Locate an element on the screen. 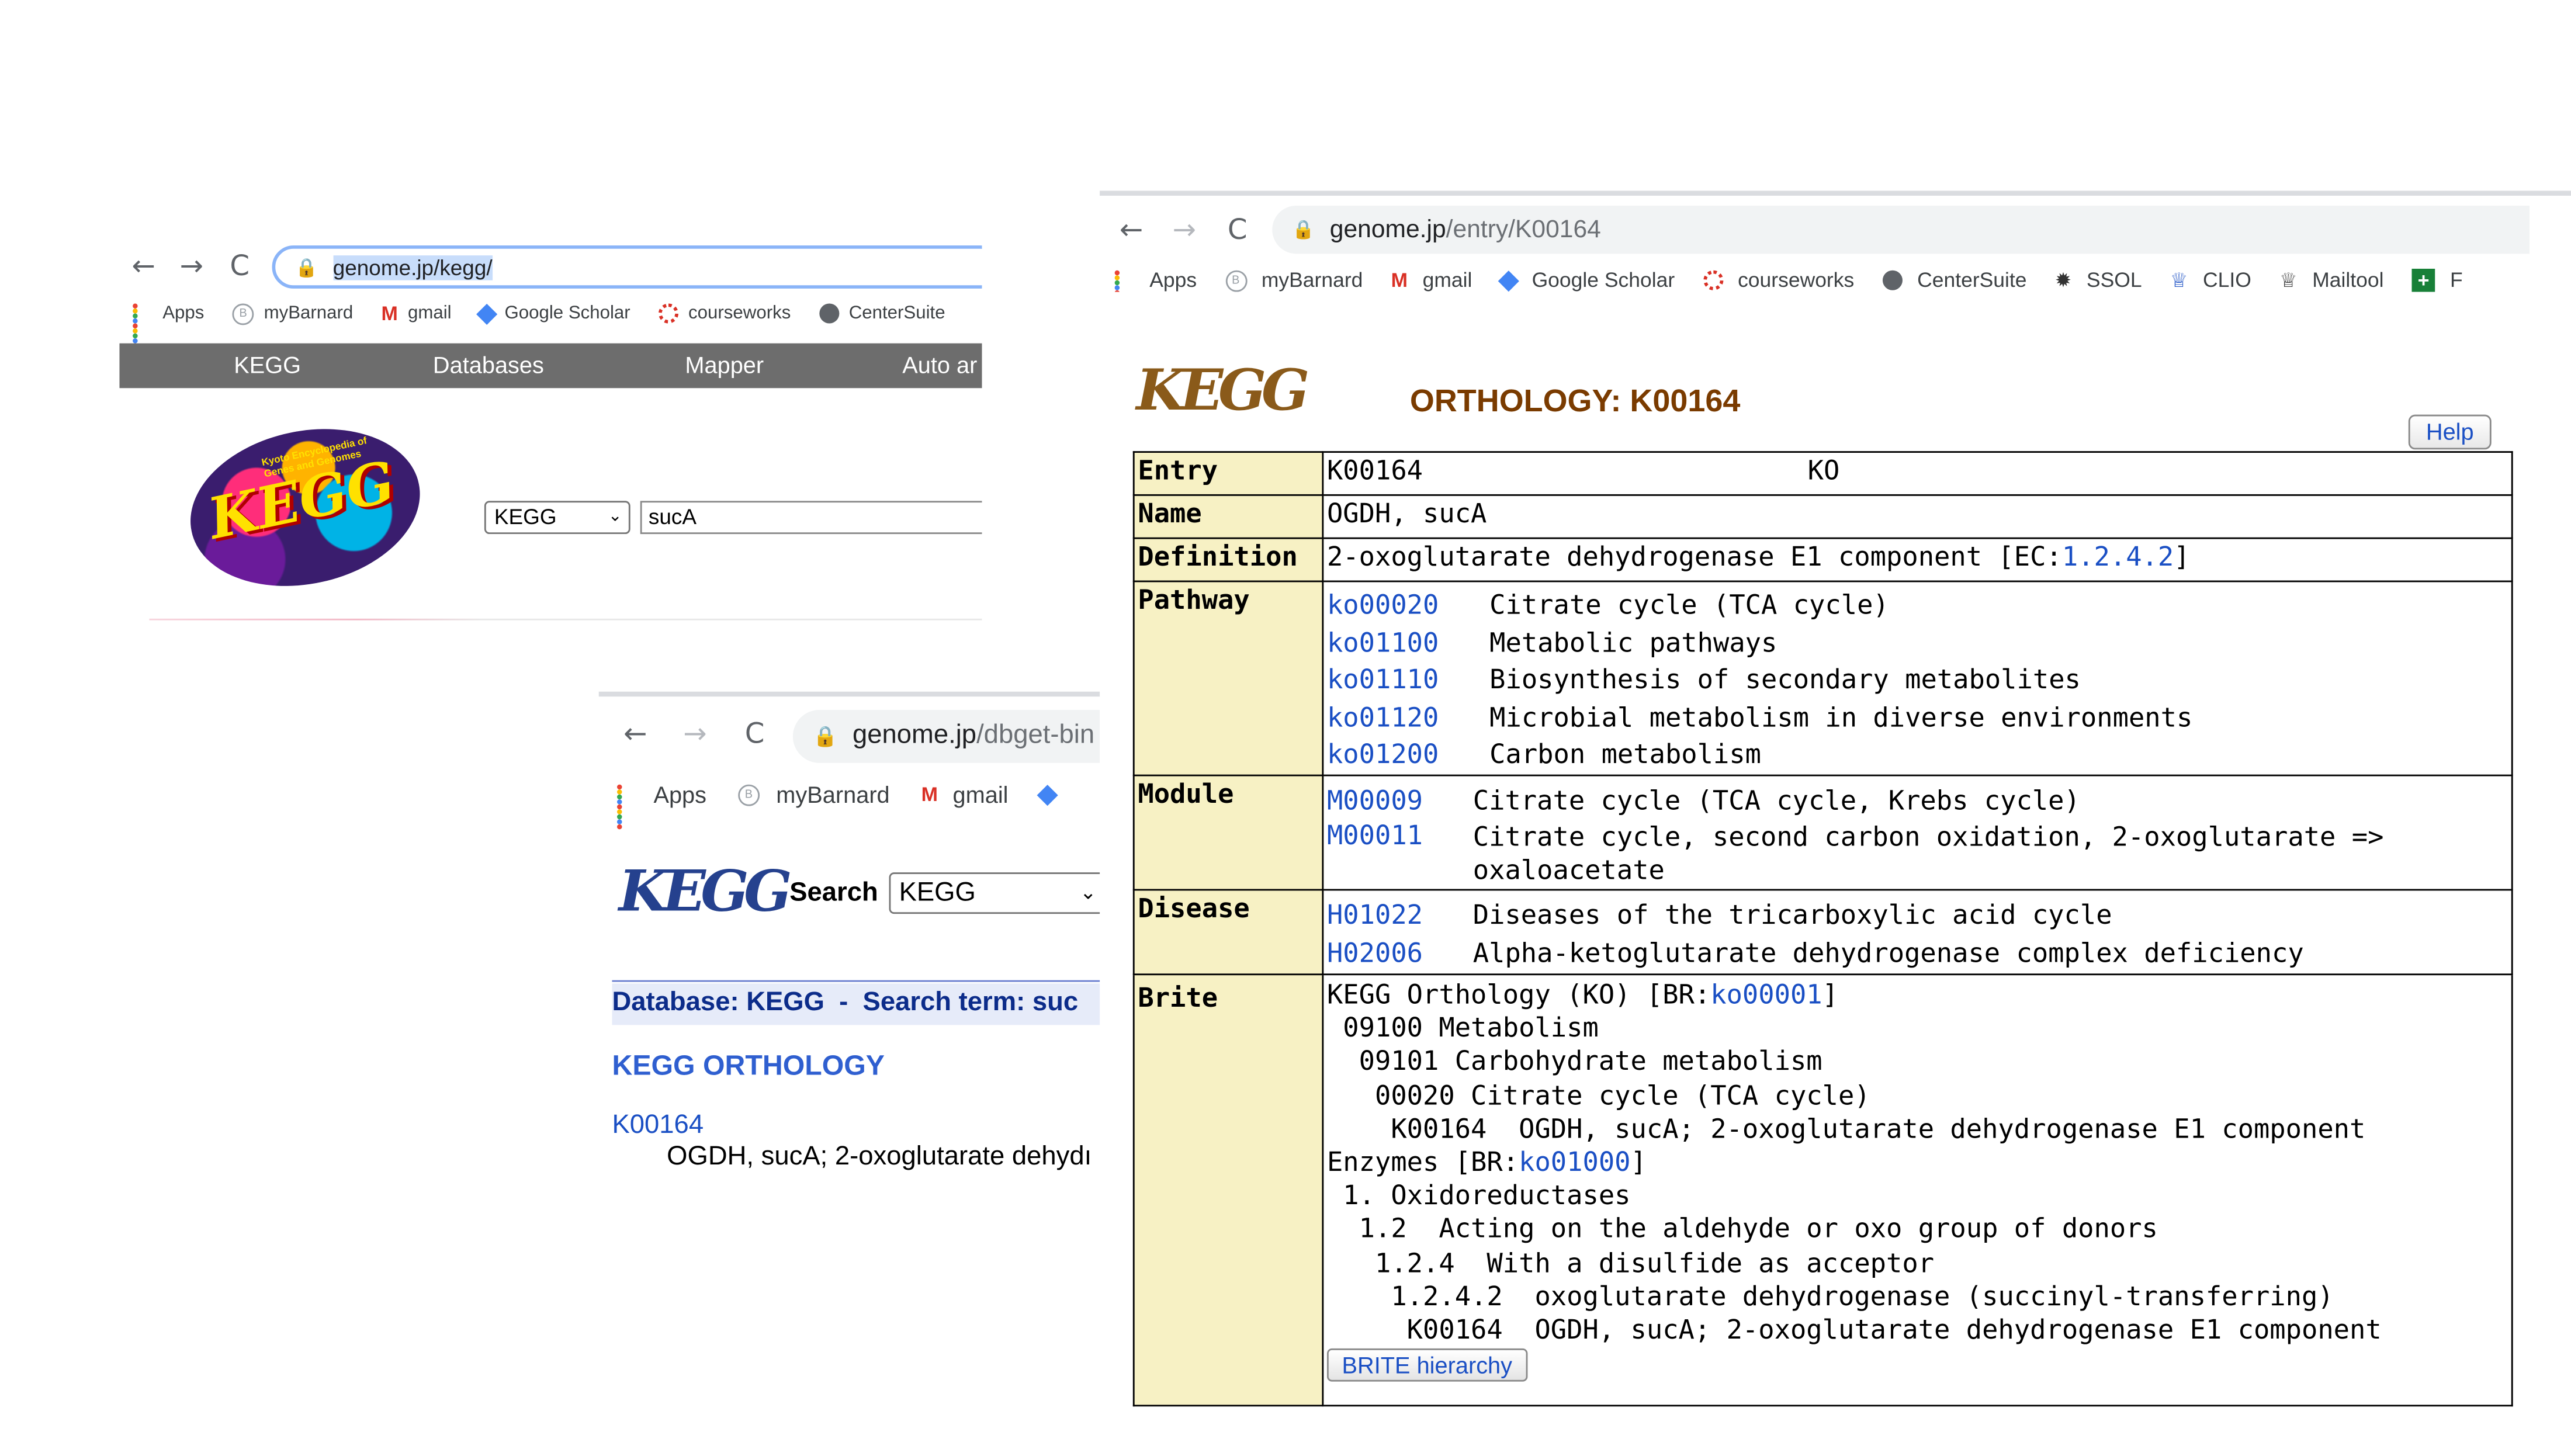 The image size is (2571, 1456). bookmark-f: + F is located at coordinates (2437, 280).